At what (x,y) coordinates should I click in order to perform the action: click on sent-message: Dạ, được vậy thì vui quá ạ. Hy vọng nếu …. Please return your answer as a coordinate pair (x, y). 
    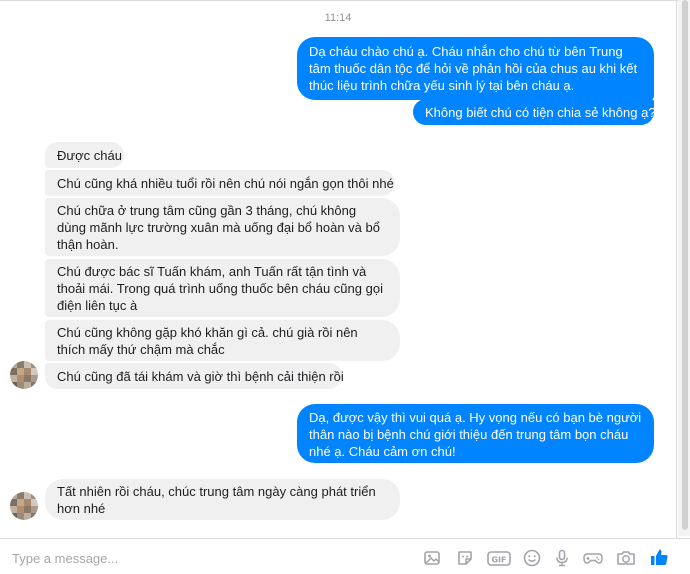
    Looking at the image, I should click on (475, 433).